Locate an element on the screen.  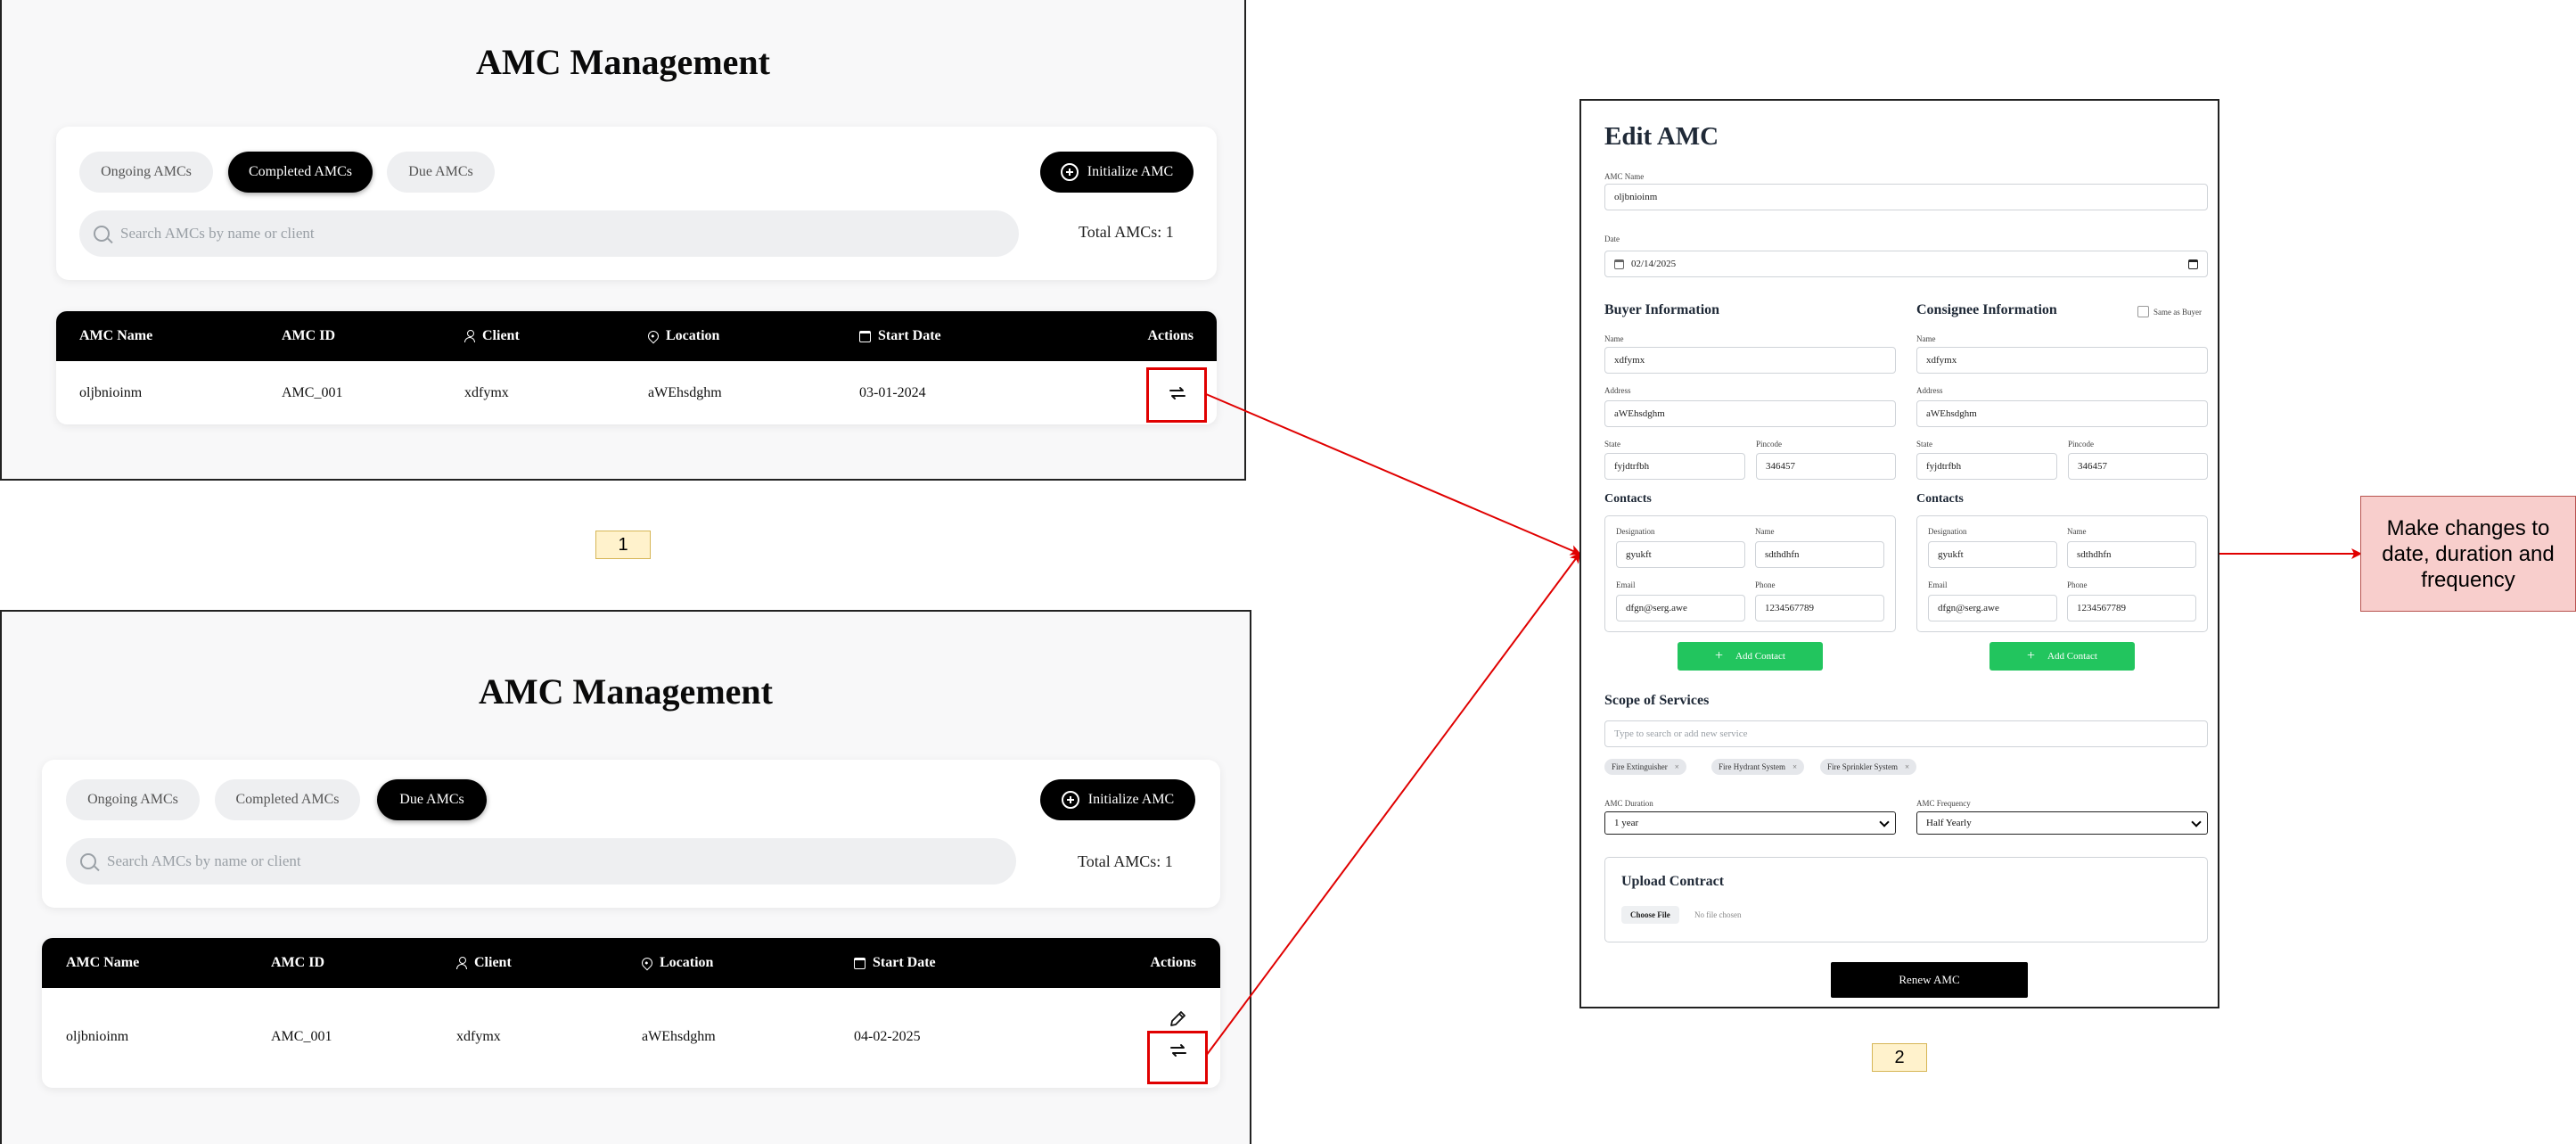
buyer-state-input: fyjdtrfbh is located at coordinates (1675, 466).